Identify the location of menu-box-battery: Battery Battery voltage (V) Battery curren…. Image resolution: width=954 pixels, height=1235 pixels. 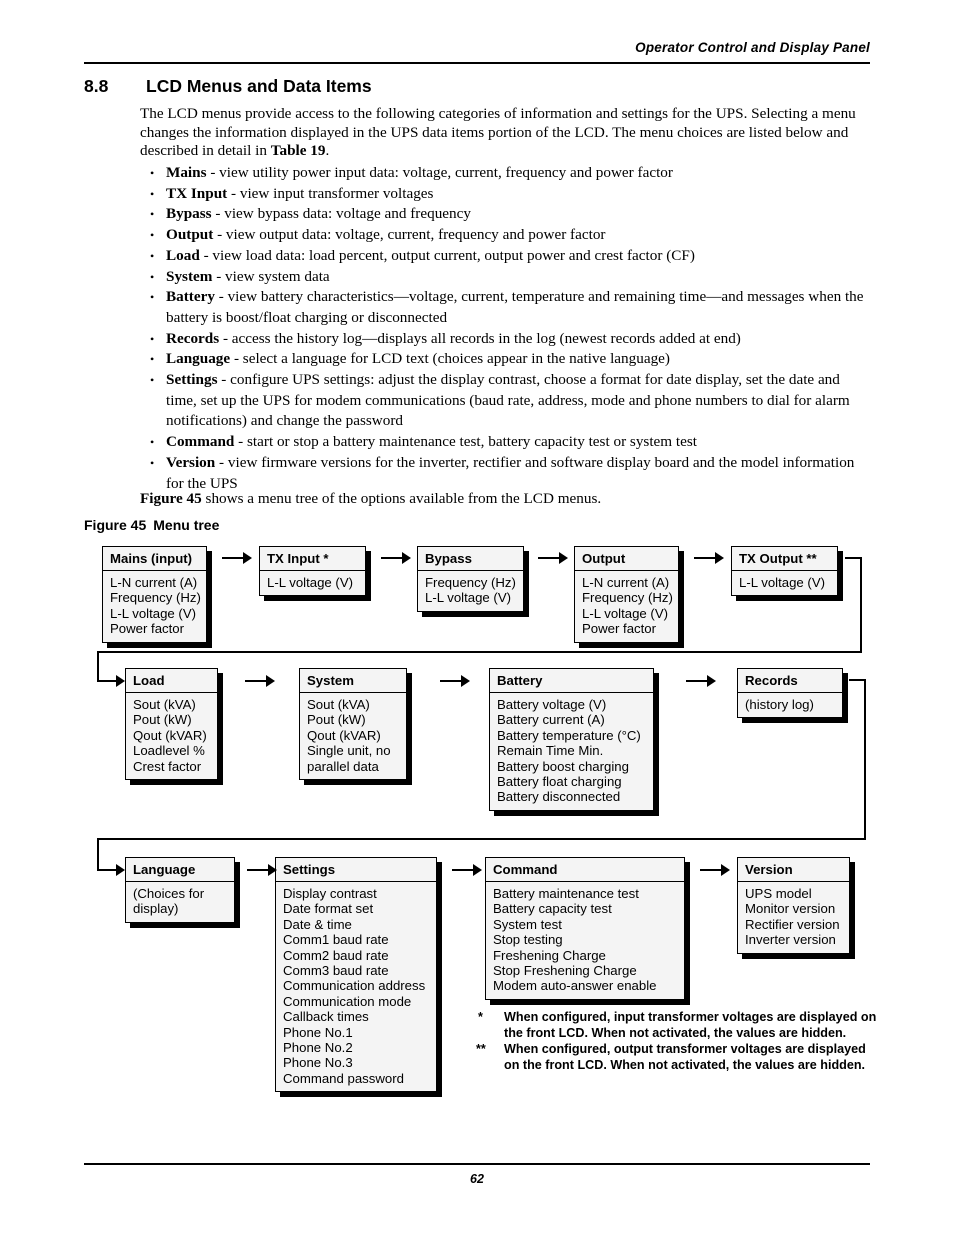
(571, 739).